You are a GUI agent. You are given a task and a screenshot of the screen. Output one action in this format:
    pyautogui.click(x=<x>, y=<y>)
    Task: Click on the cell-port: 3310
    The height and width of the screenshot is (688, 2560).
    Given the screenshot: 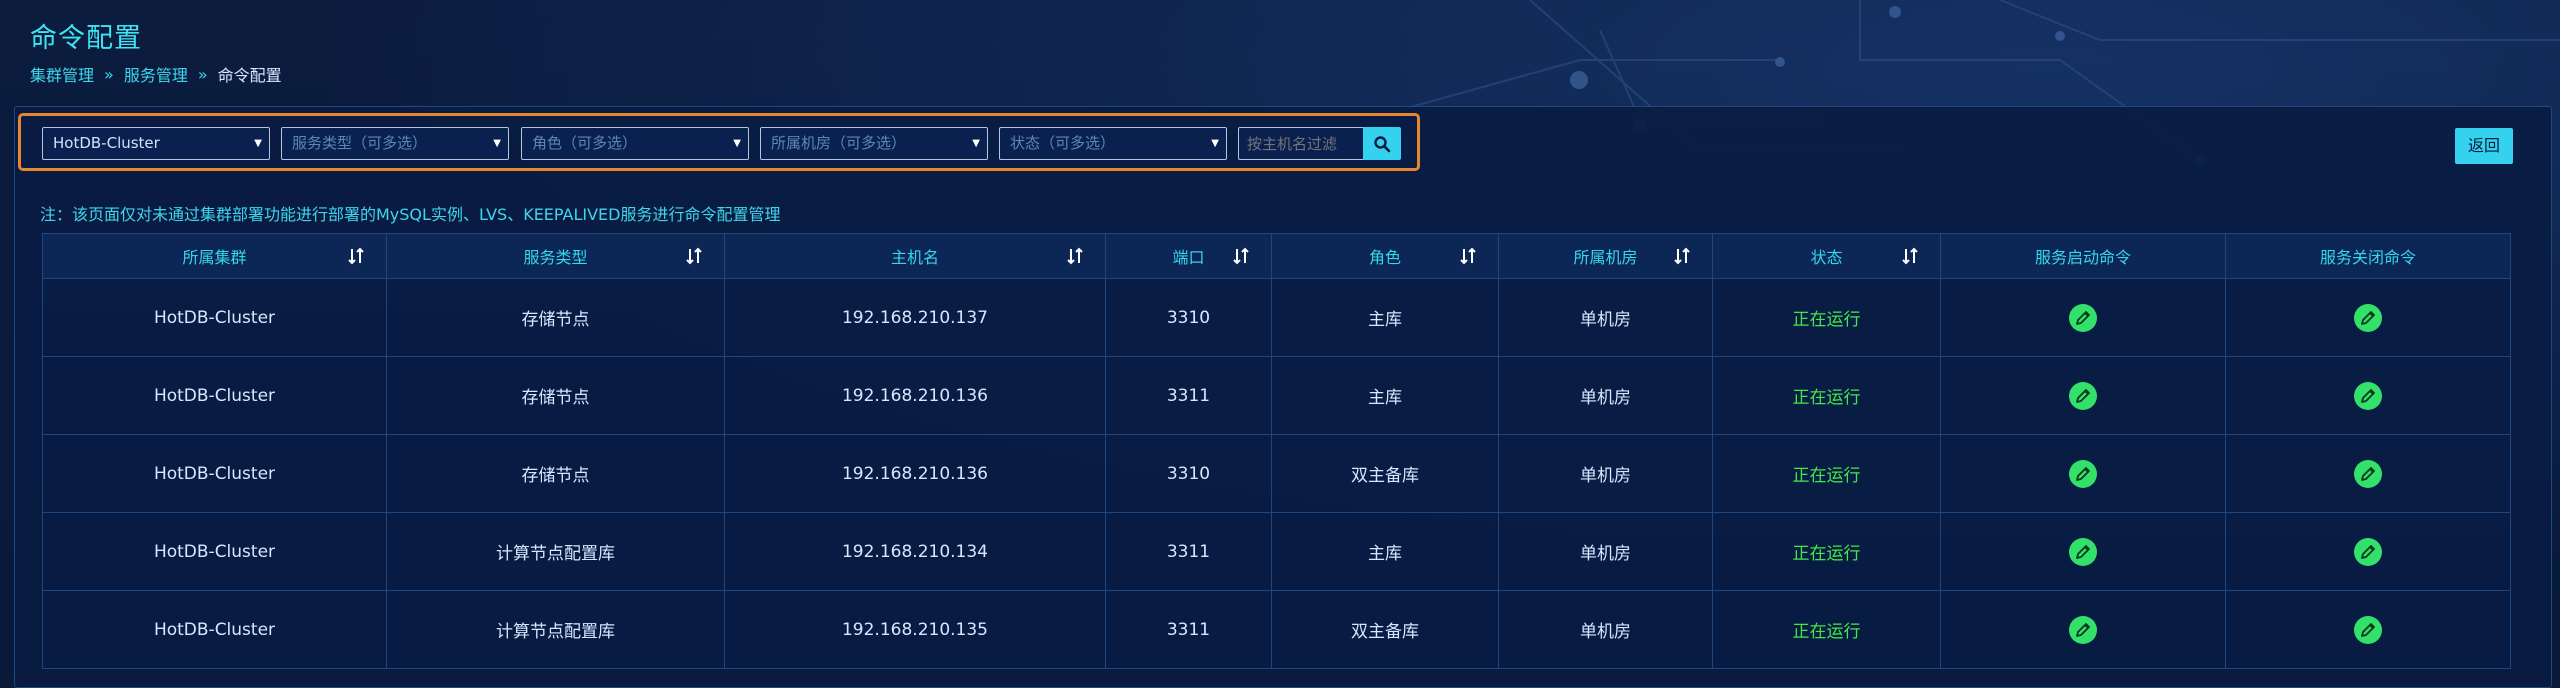 What is the action you would take?
    pyautogui.click(x=1188, y=317)
    